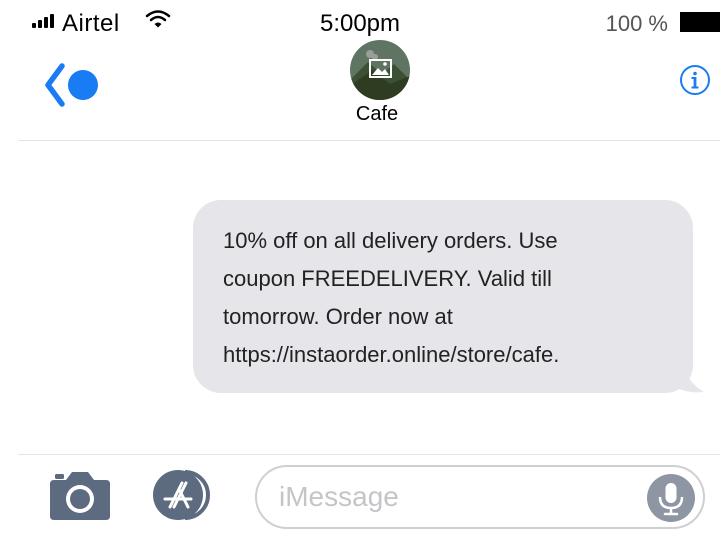  I want to click on status-bar: Airtel 5:00pm 100 %, so click(360, 22).